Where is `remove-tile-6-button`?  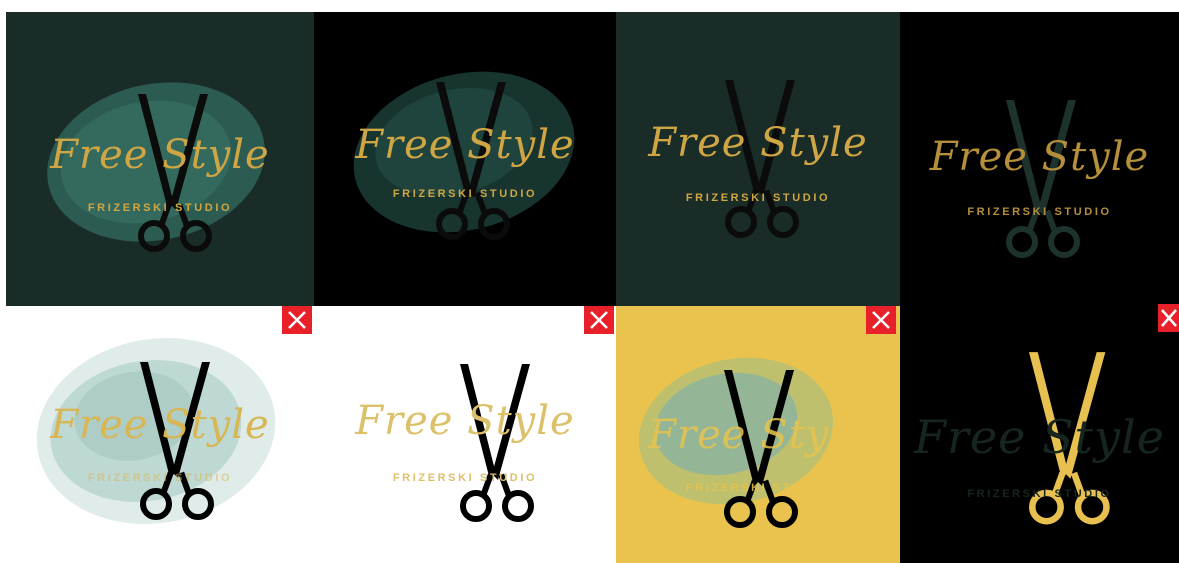 remove-tile-6-button is located at coordinates (599, 320).